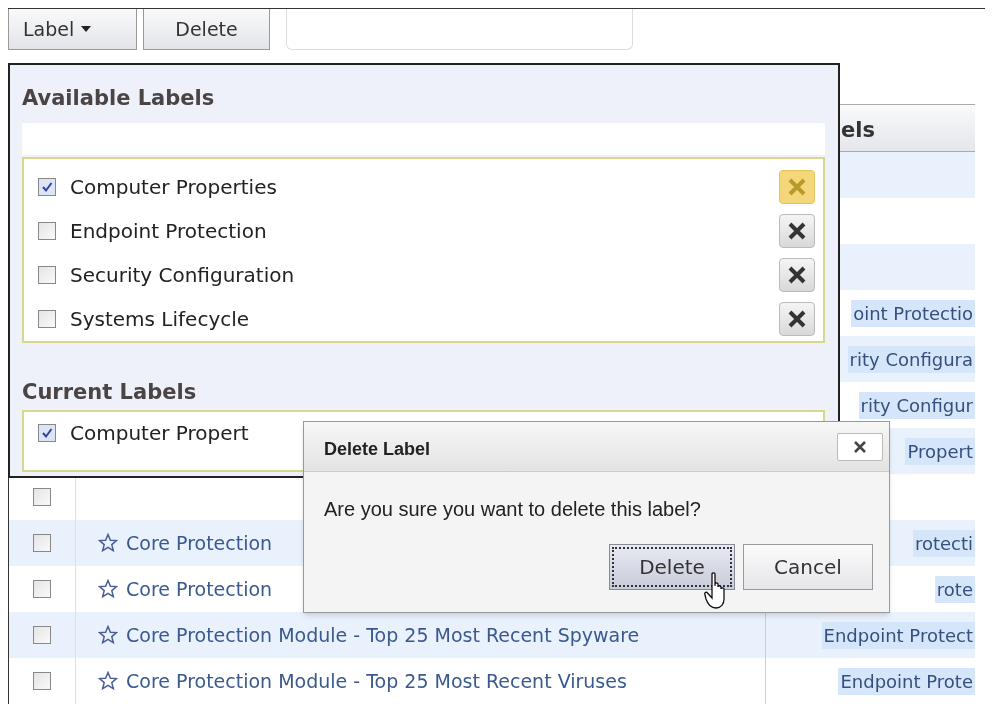 This screenshot has width=1003, height=708. I want to click on dialog-message: Are you sure you want to delete this label?, so click(512, 509).